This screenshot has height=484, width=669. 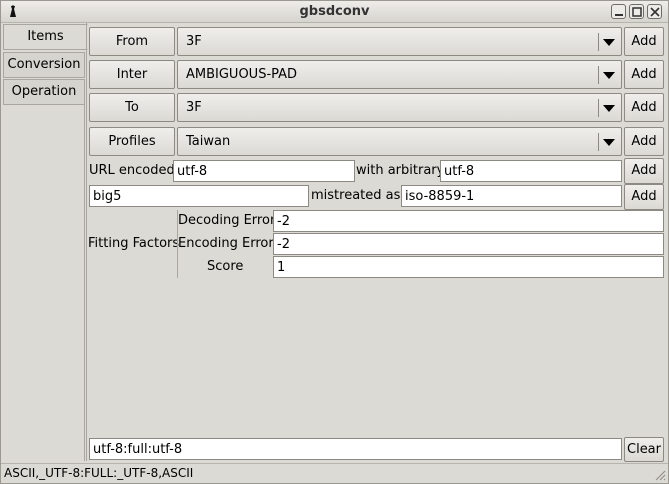 What do you see at coordinates (199, 196) in the screenshot?
I see `mistreated-source-input` at bounding box center [199, 196].